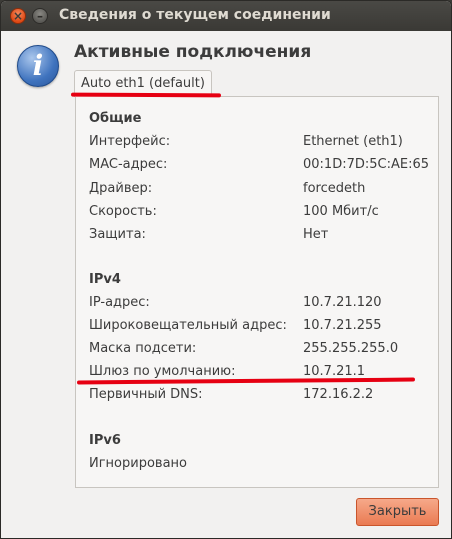 The width and height of the screenshot is (452, 539). What do you see at coordinates (366, 164) in the screenshot?
I see `value-mac-address: 00:1D:7D:5C:AE:65` at bounding box center [366, 164].